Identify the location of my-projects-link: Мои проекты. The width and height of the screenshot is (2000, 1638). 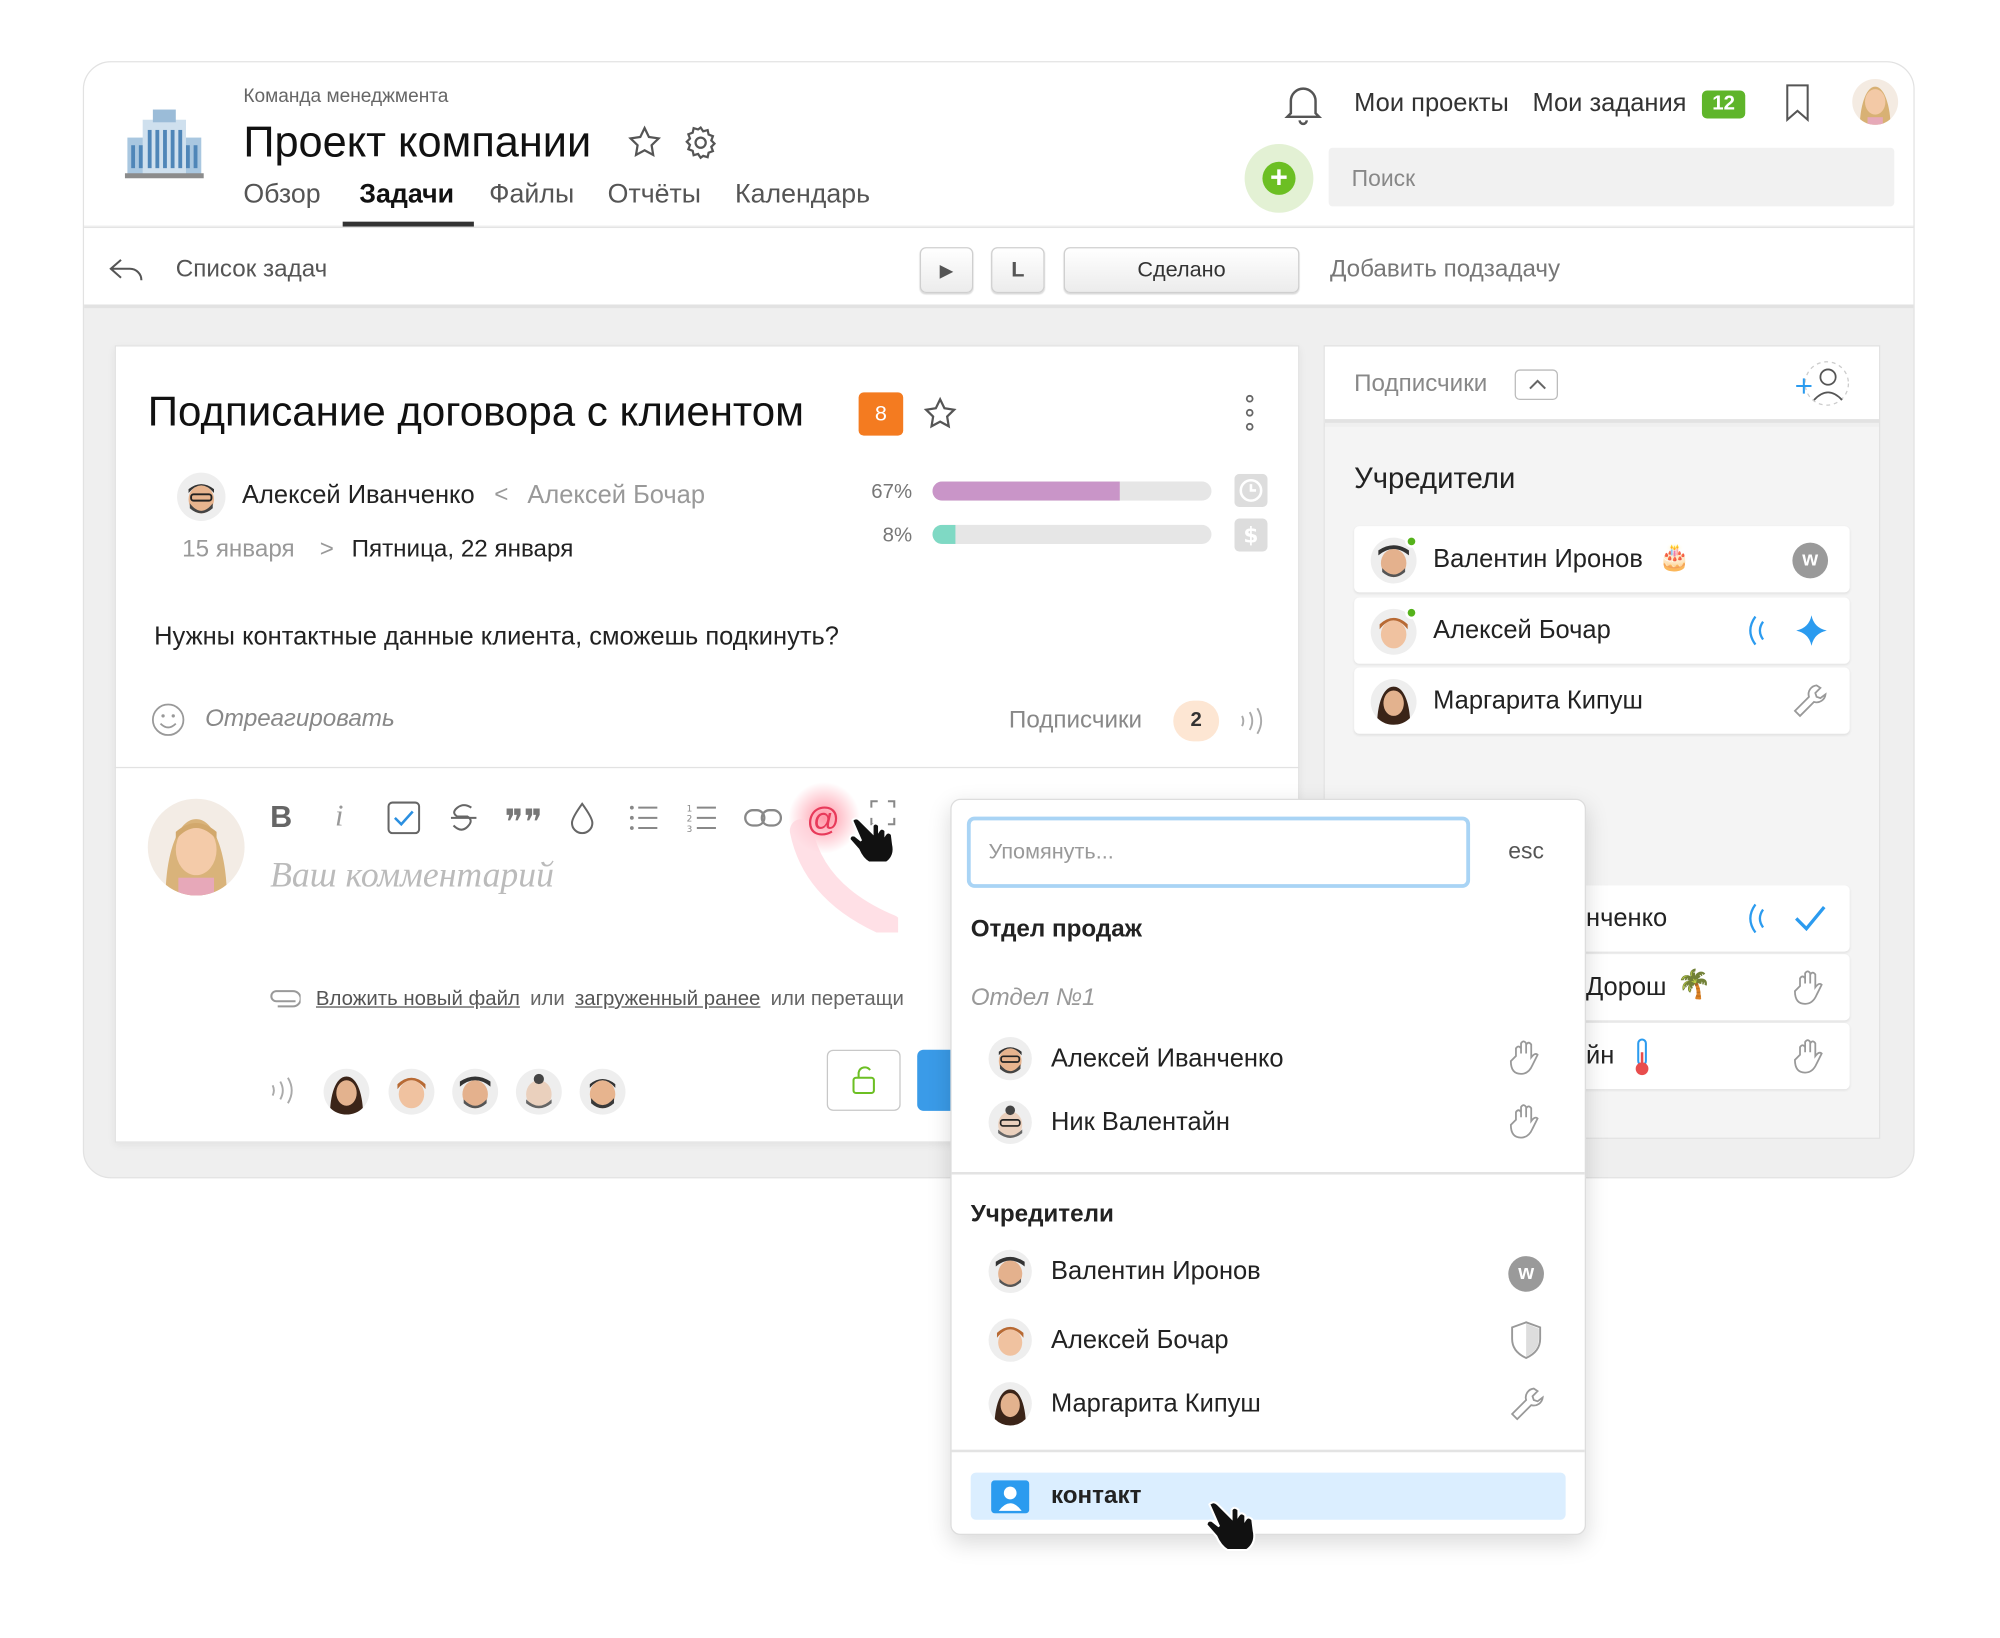
(1431, 103).